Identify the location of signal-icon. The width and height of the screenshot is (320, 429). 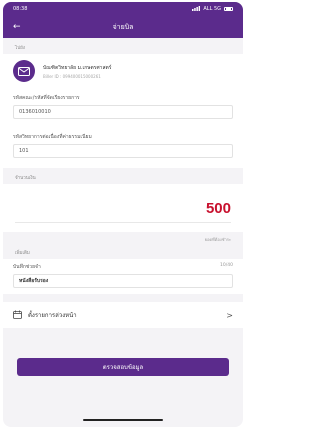
(196, 9).